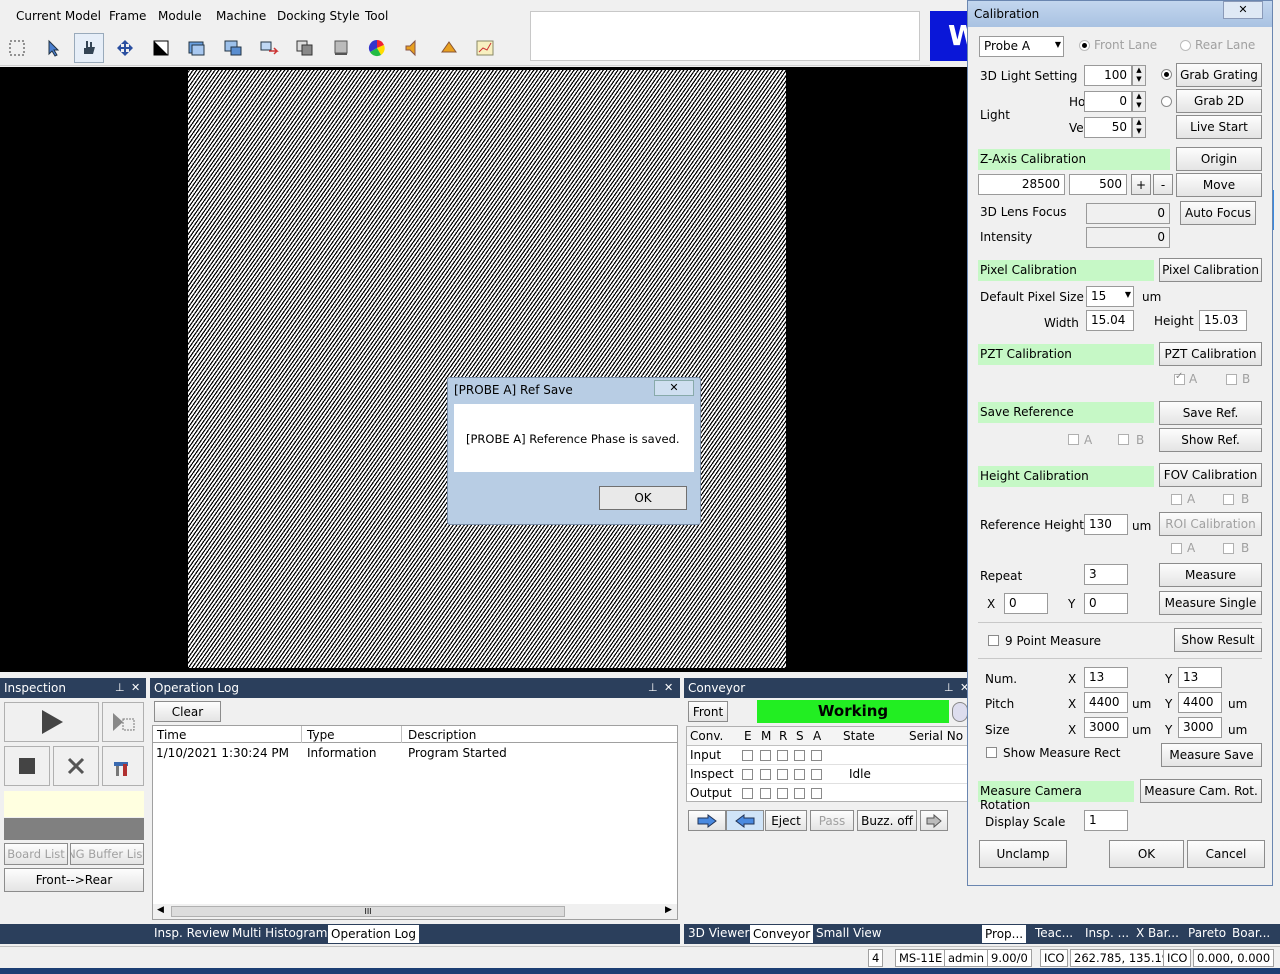  What do you see at coordinates (1201, 791) in the screenshot?
I see `measure-cam-rot-button: Measure Cam. Rot.` at bounding box center [1201, 791].